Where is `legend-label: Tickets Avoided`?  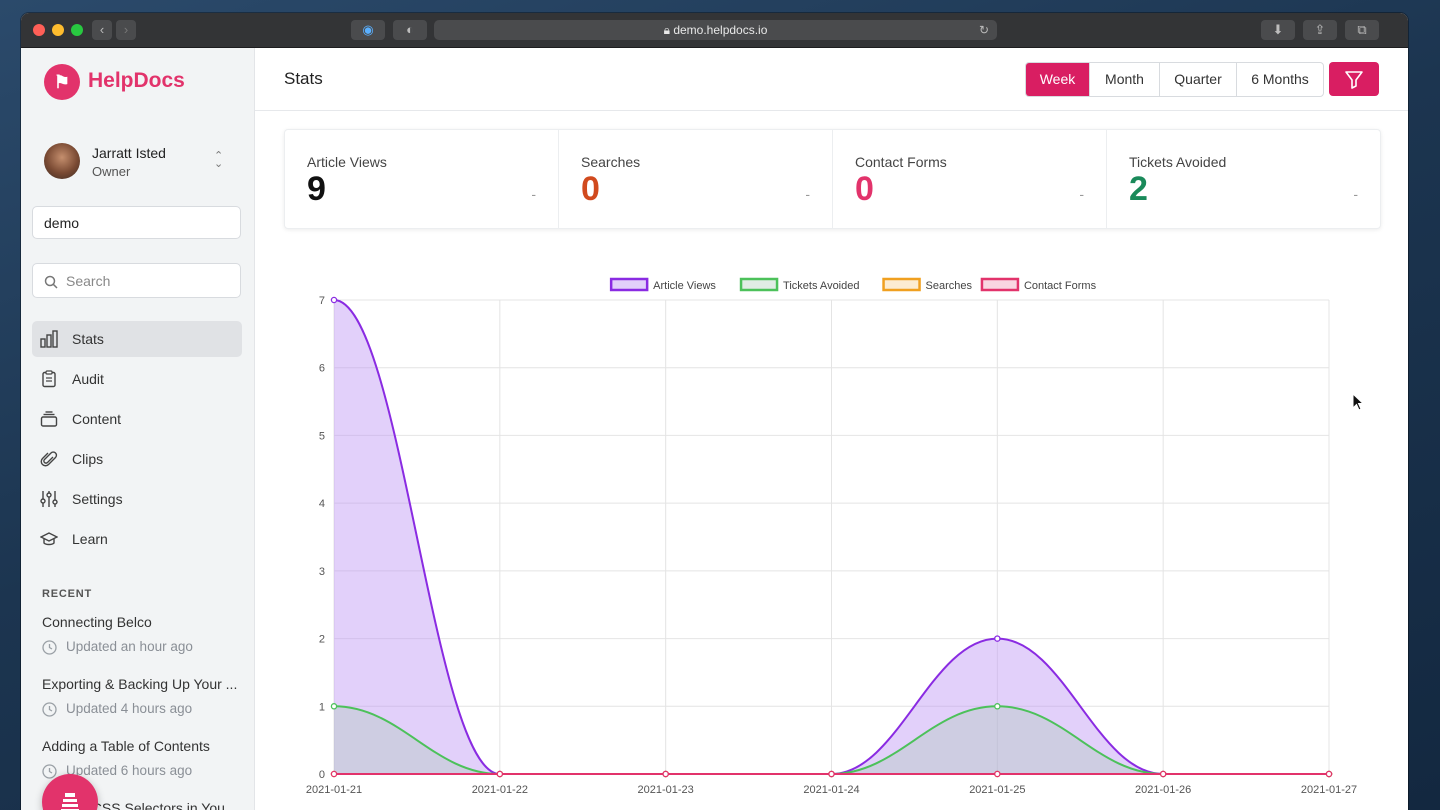
legend-label: Tickets Avoided is located at coordinates (821, 286).